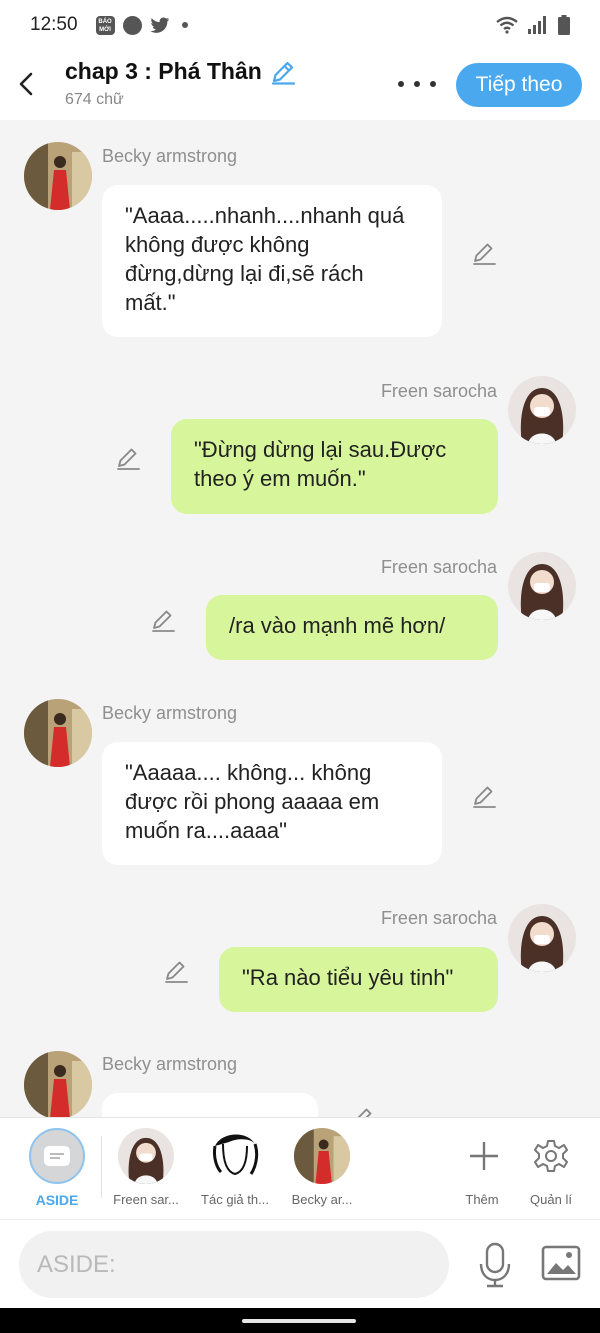 The height and width of the screenshot is (1333, 600). What do you see at coordinates (210, 1105) in the screenshot?
I see `message-bubble` at bounding box center [210, 1105].